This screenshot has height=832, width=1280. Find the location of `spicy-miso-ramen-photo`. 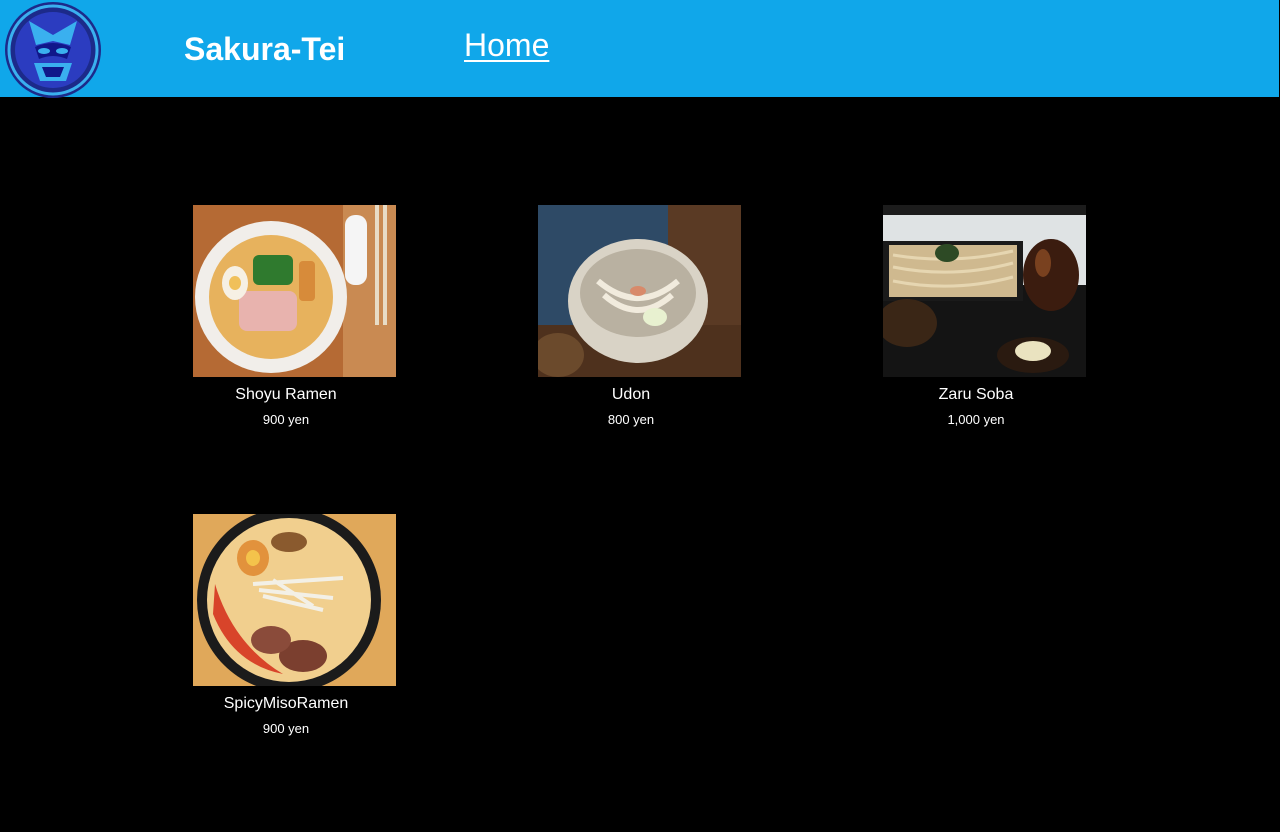

spicy-miso-ramen-photo is located at coordinates (294, 600).